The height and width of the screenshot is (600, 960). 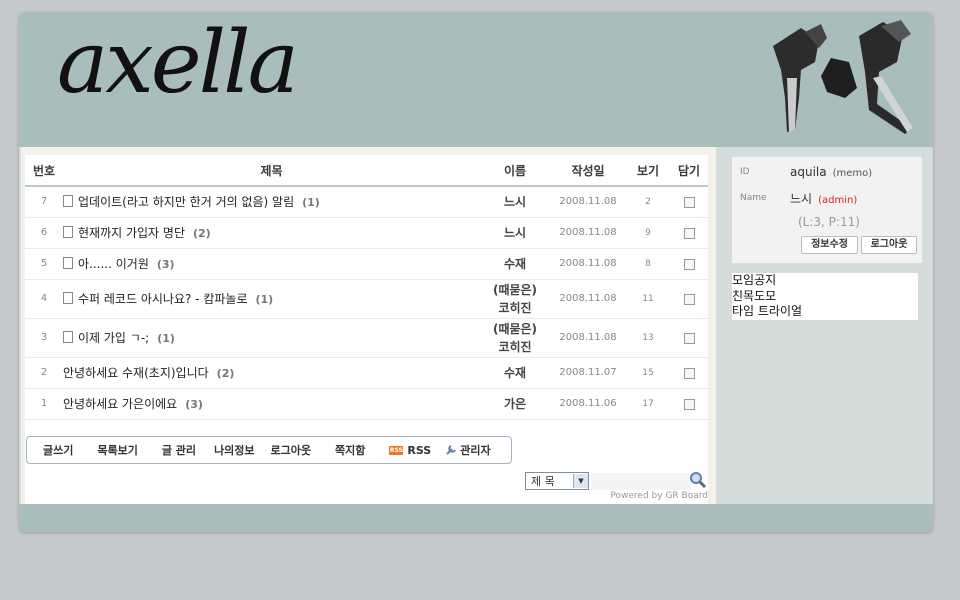 What do you see at coordinates (120, 404) in the screenshot?
I see `post-title-link: 안녕하세요 가은이에요` at bounding box center [120, 404].